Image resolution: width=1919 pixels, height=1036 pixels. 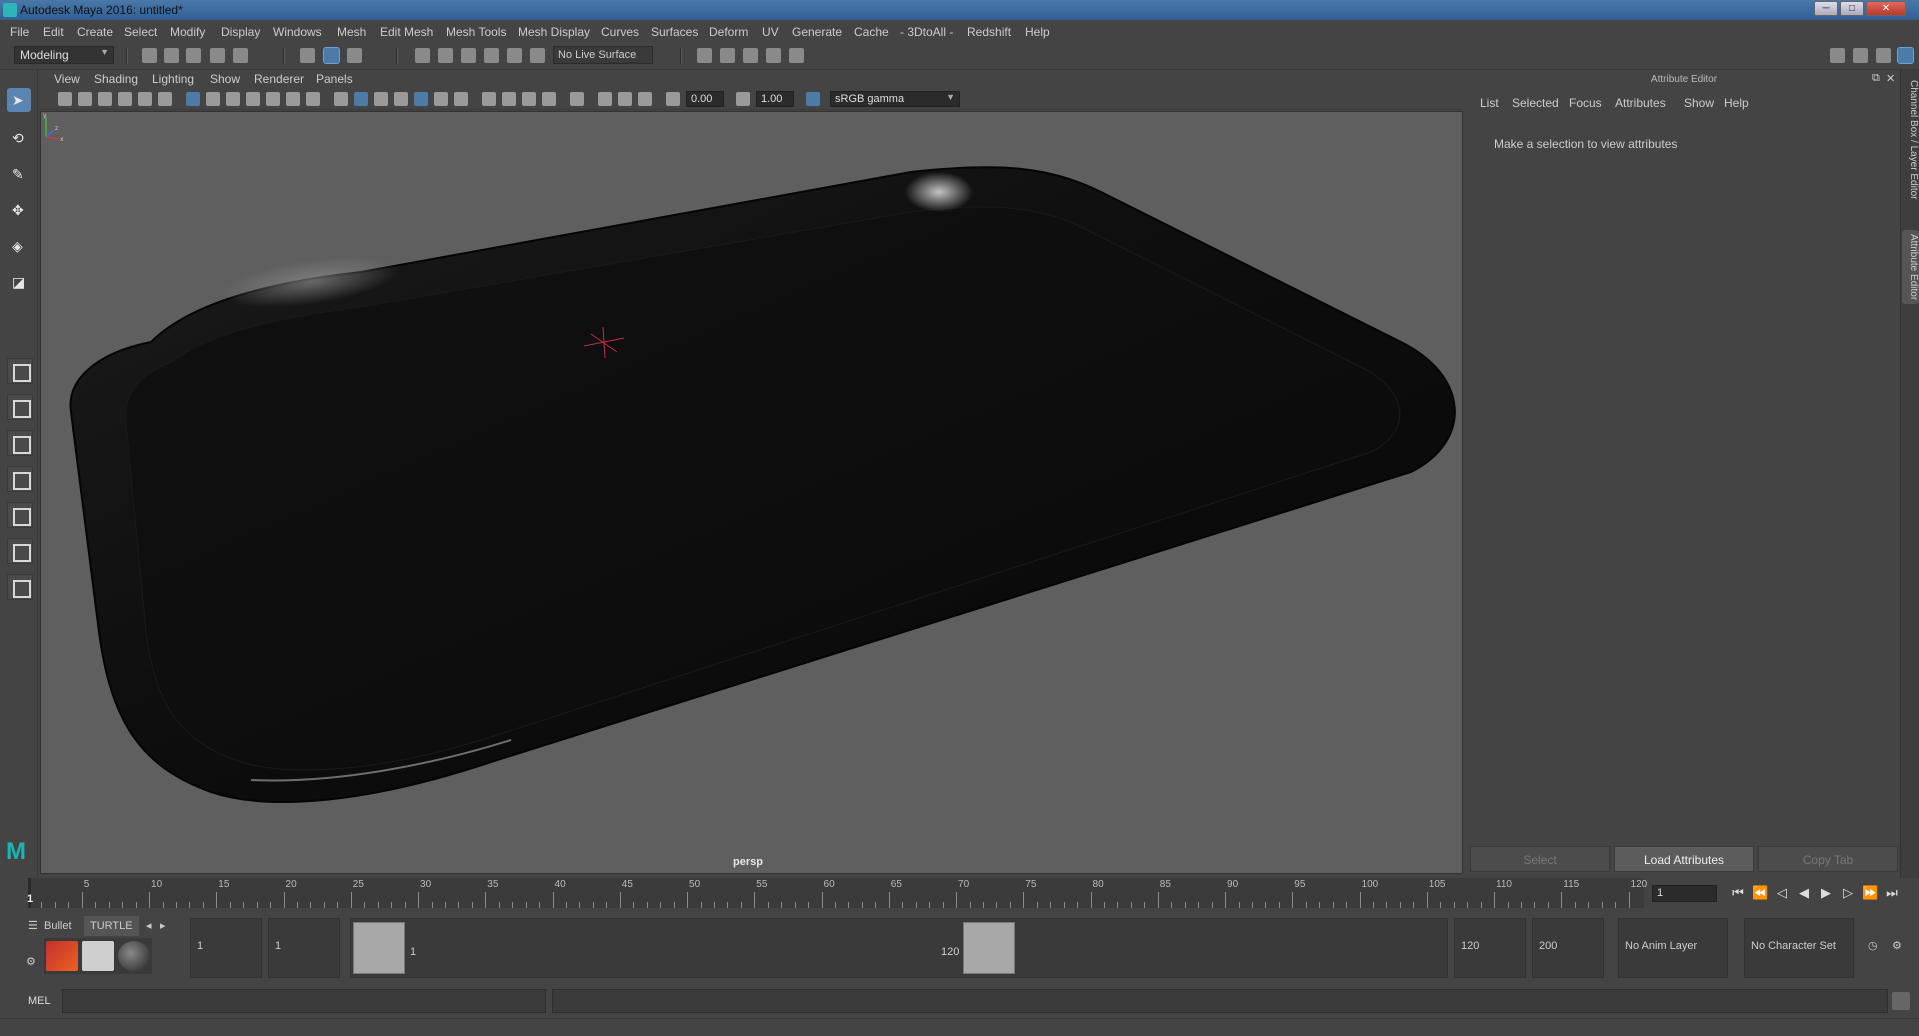 I want to click on bookmark-icon, so click(x=105, y=99).